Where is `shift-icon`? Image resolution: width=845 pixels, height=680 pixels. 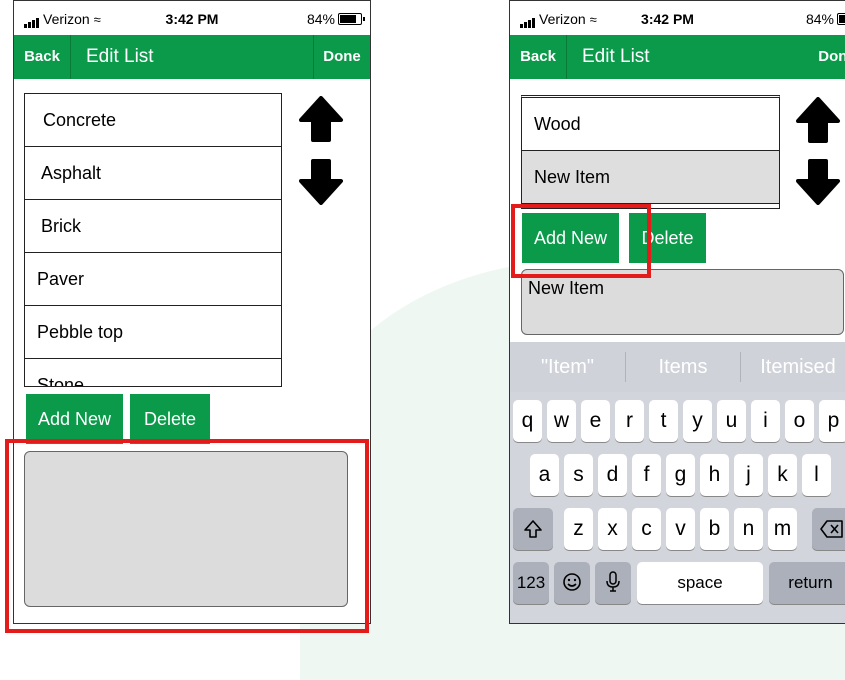
shift-icon is located at coordinates (533, 529).